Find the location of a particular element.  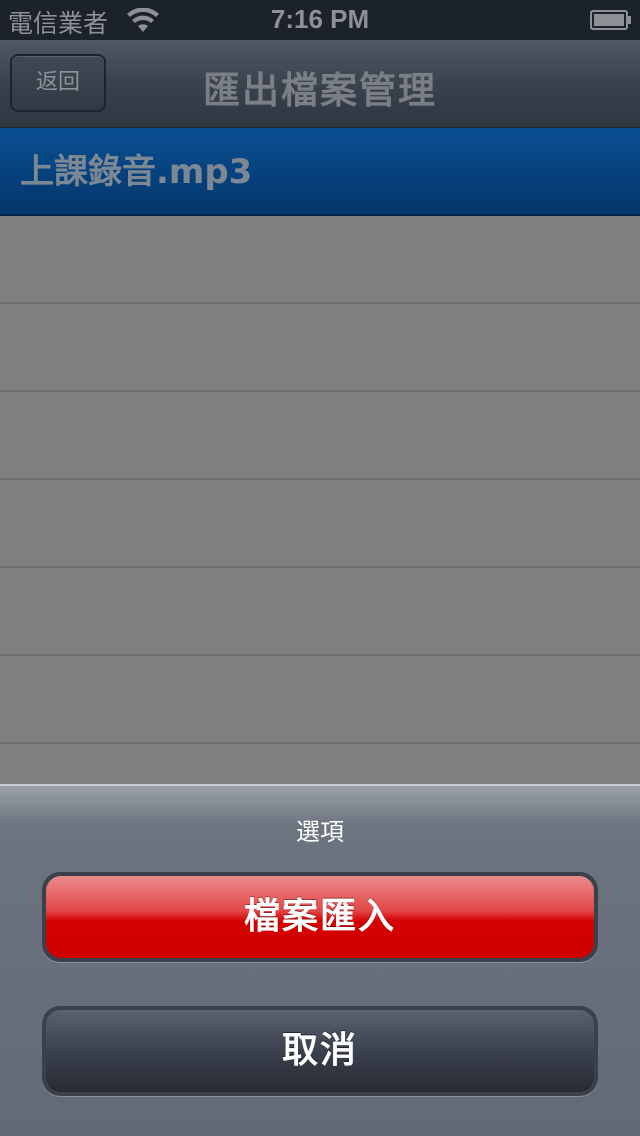

status-bar: 電信業者 7:16 PM is located at coordinates (320, 20).